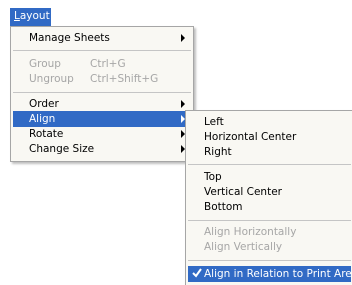 The width and height of the screenshot is (352, 285). What do you see at coordinates (102, 149) in the screenshot?
I see `menu-item-change-size: Change Size` at bounding box center [102, 149].